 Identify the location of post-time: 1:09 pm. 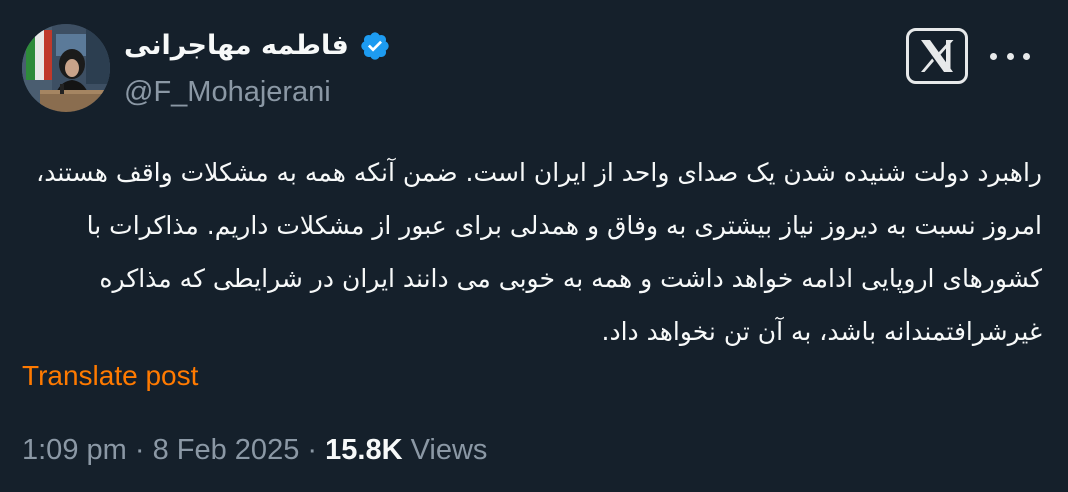
(74, 450).